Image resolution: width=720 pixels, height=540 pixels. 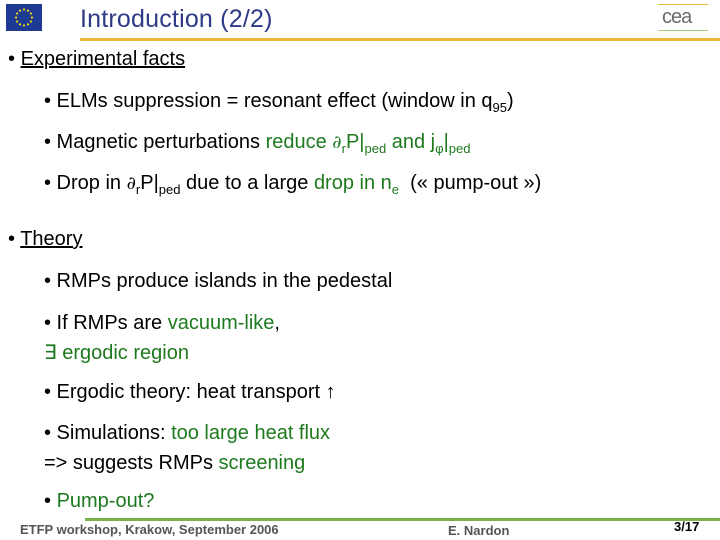 I want to click on highlight-text: reduce ∂rP|ped and jφ|ped, so click(x=368, y=143).